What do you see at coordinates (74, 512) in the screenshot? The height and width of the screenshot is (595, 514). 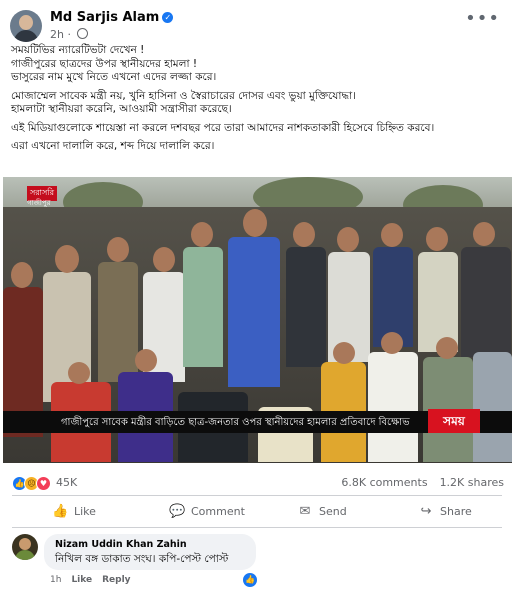 I see `like-button: 👍 Like` at bounding box center [74, 512].